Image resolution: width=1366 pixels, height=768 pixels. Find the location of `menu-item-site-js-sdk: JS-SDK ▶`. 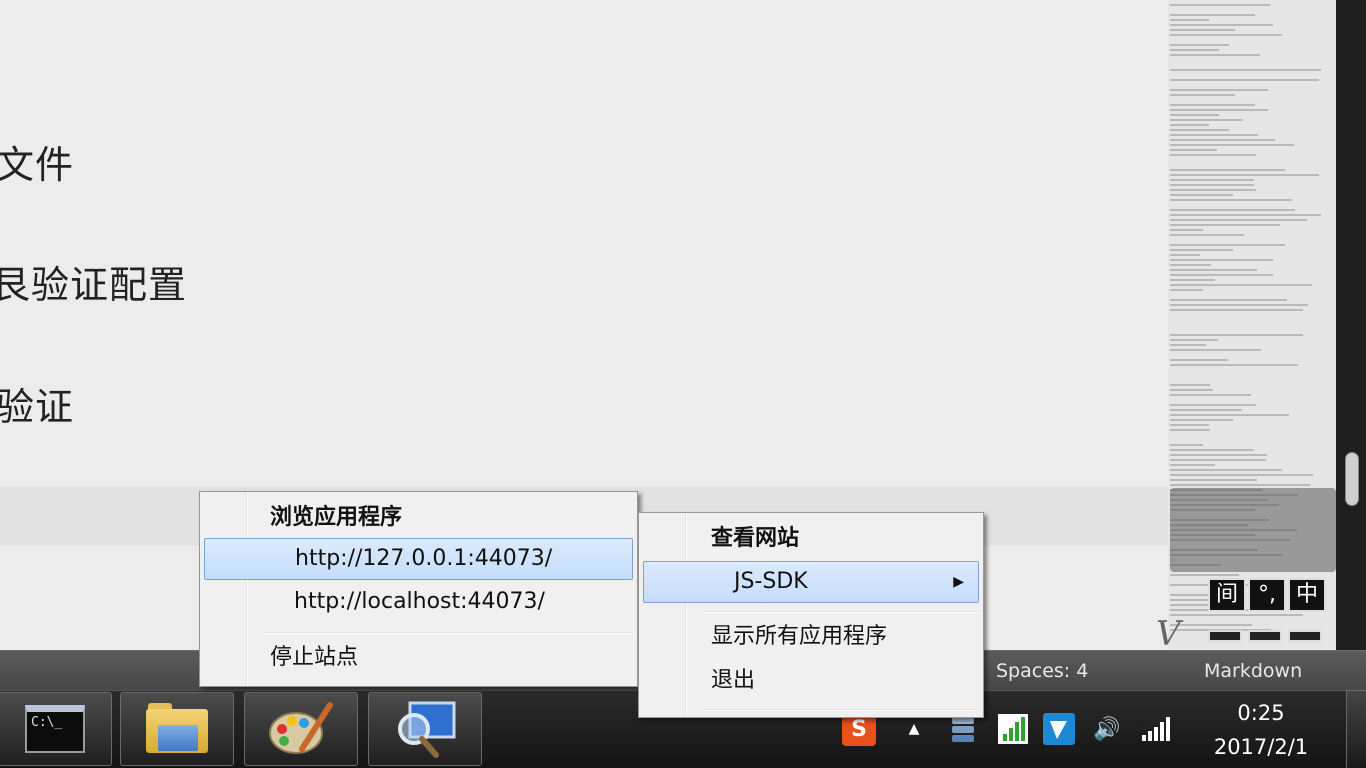

menu-item-site-js-sdk: JS-SDK ▶ is located at coordinates (811, 582).